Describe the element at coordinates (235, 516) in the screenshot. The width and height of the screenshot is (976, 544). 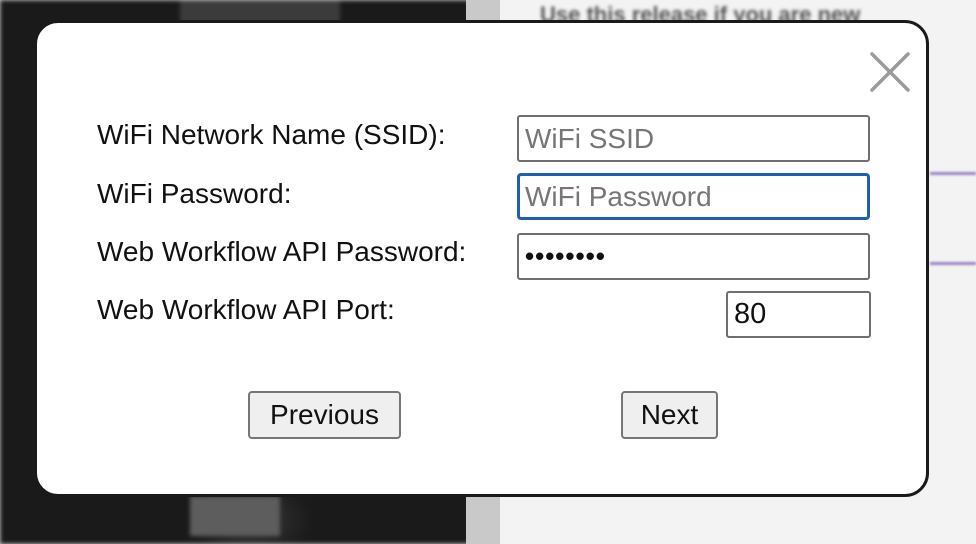
I see `background-connector` at that location.